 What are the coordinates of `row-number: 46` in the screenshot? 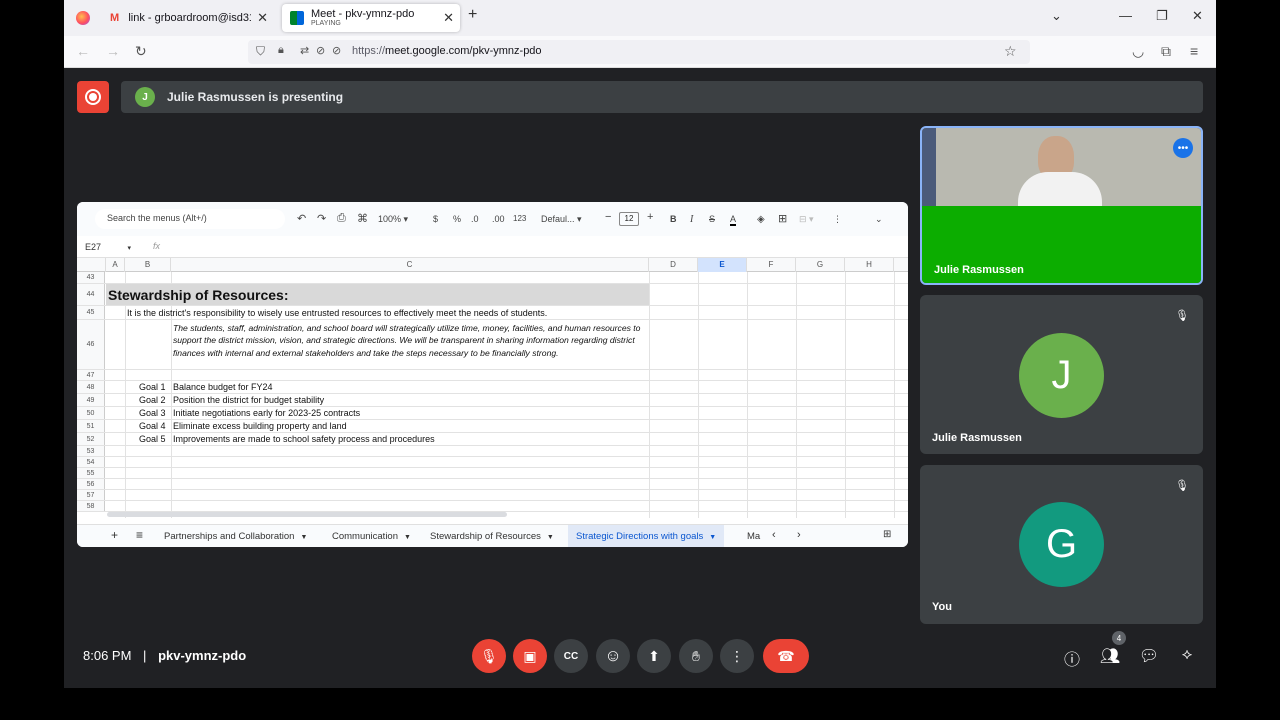 It's located at (91, 344).